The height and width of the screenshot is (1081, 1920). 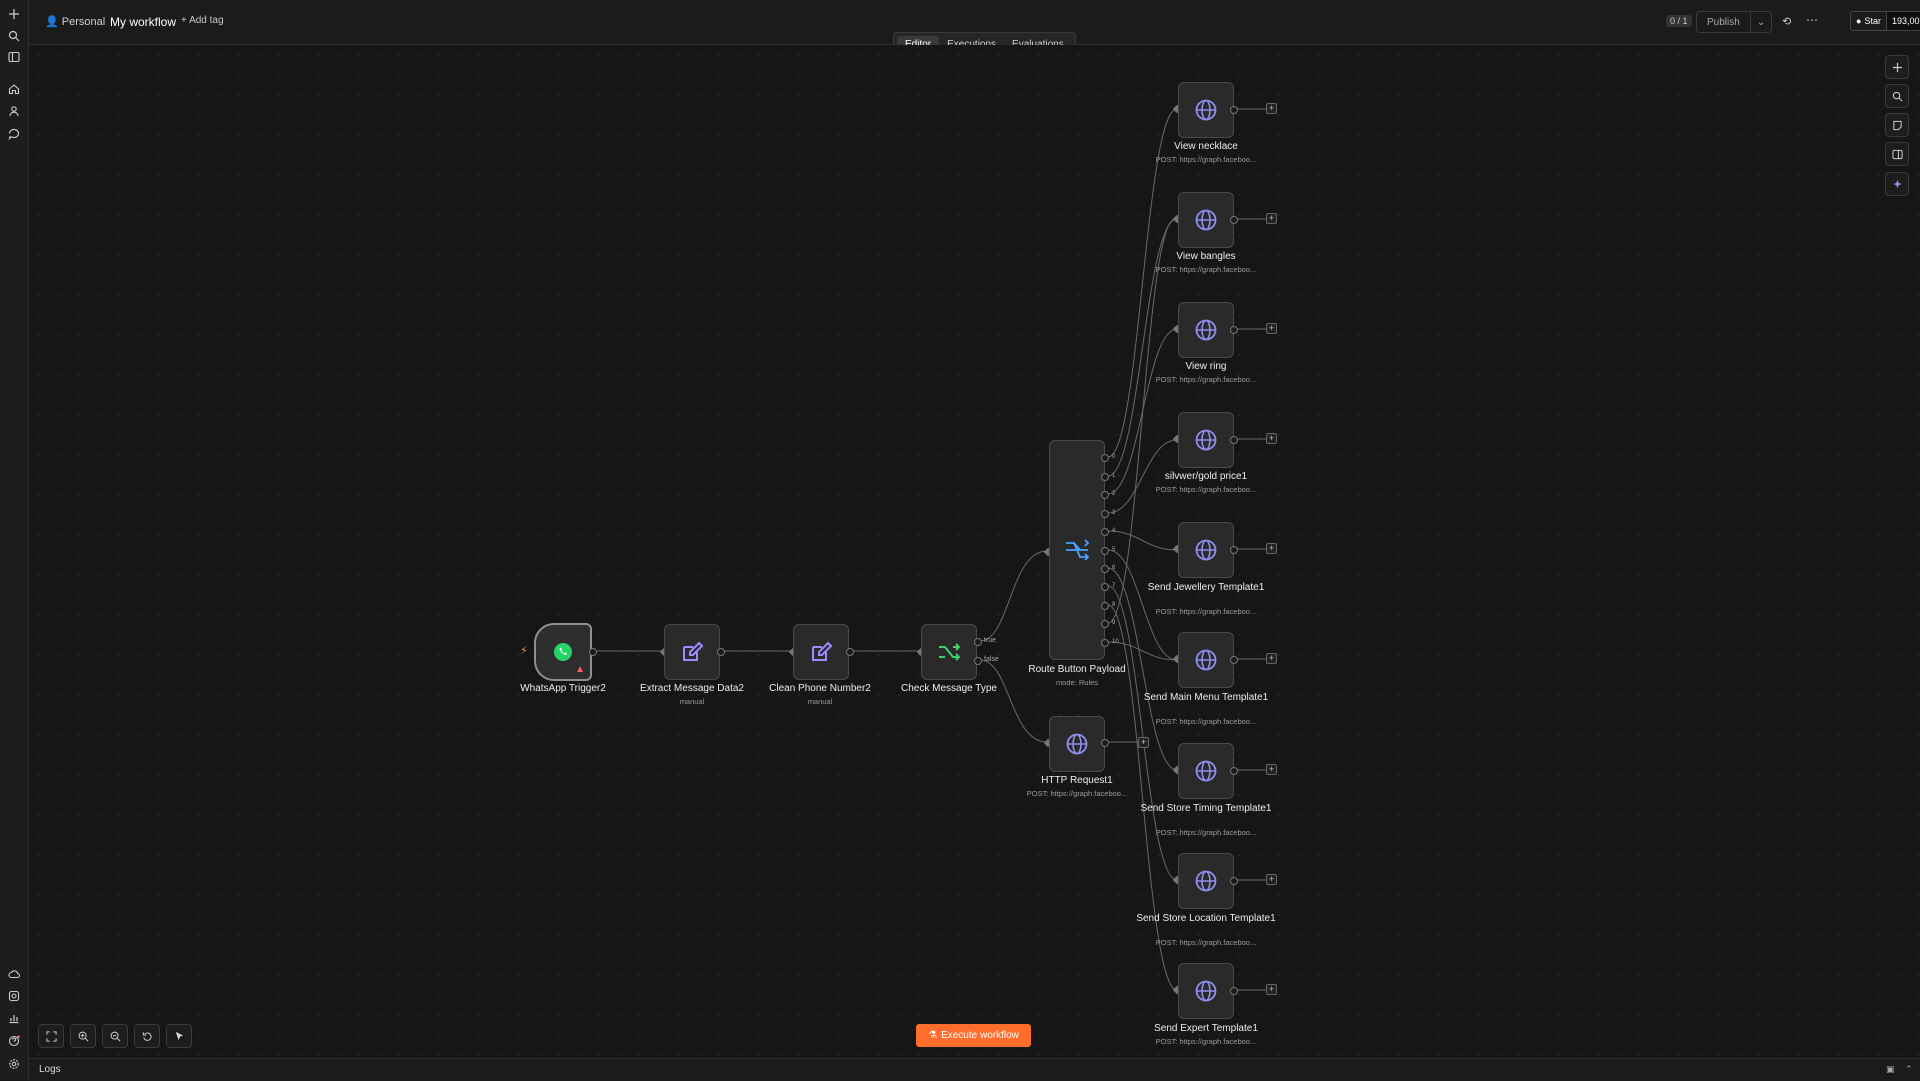 I want to click on chat-icon, so click(x=14, y=134).